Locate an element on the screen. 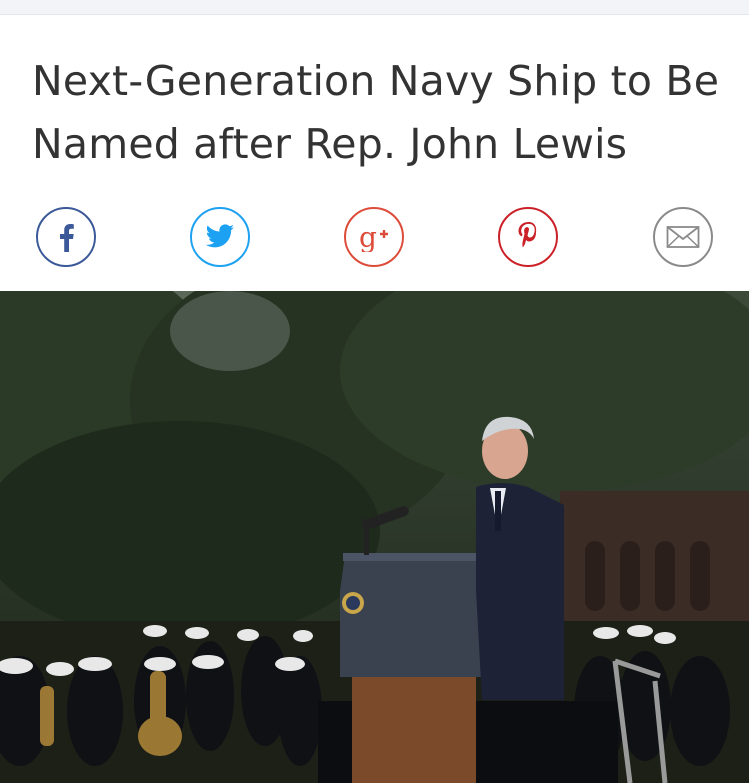 Image resolution: width=749 pixels, height=783 pixels. twitter-icon is located at coordinates (219, 236).